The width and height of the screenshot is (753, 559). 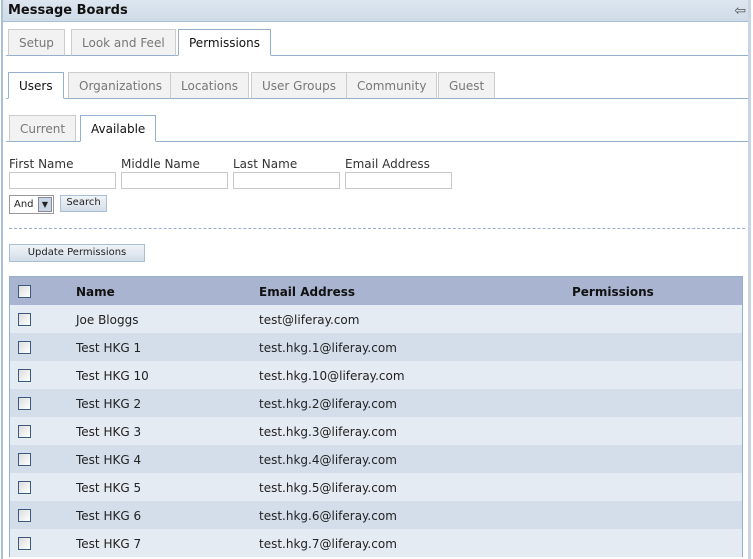 What do you see at coordinates (95, 292) in the screenshot?
I see `header-name: Name` at bounding box center [95, 292].